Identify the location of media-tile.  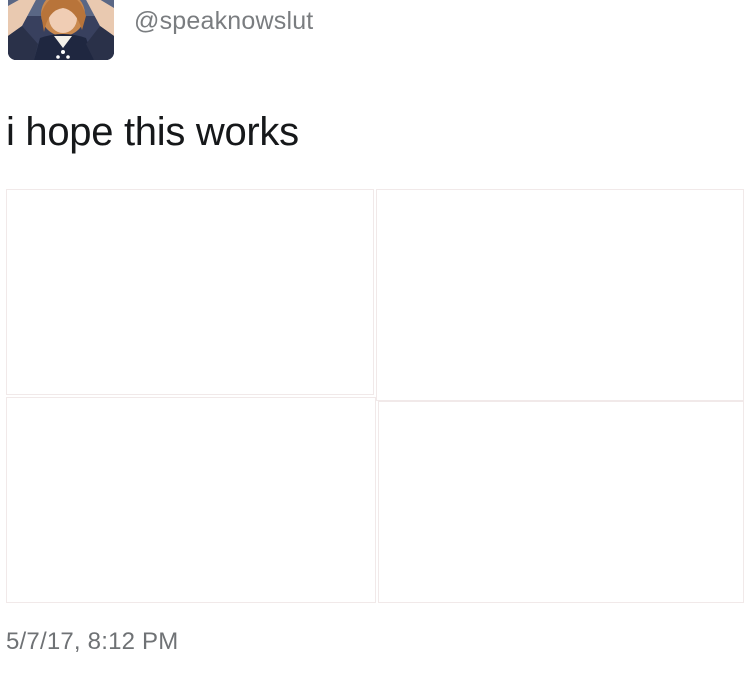
(561, 502).